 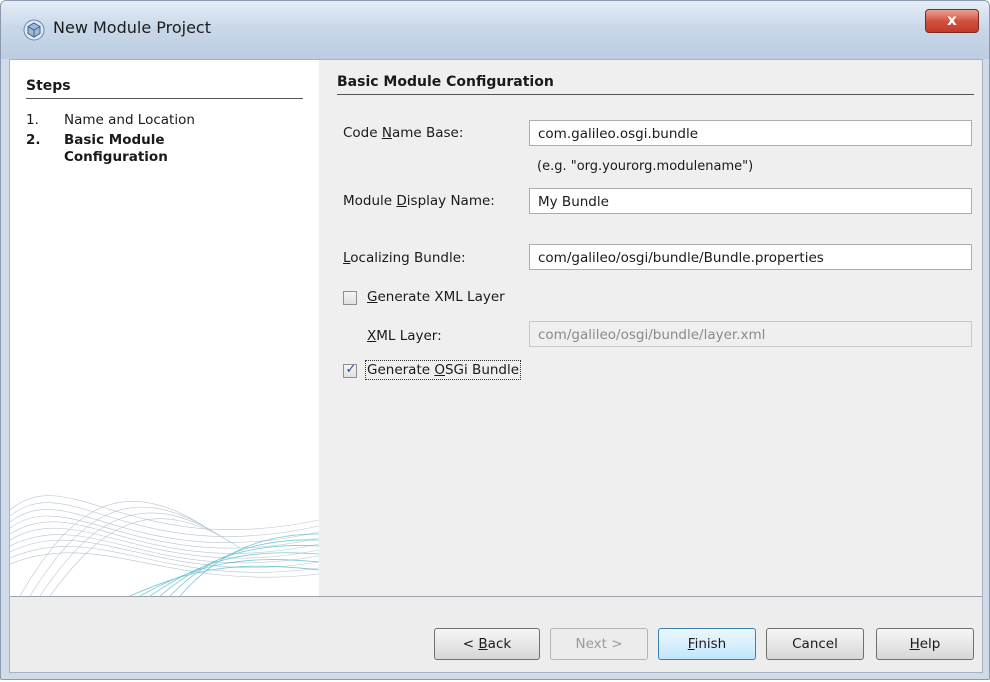 I want to click on generate-osgi-bundle-checkbox: ✓, so click(x=350, y=370).